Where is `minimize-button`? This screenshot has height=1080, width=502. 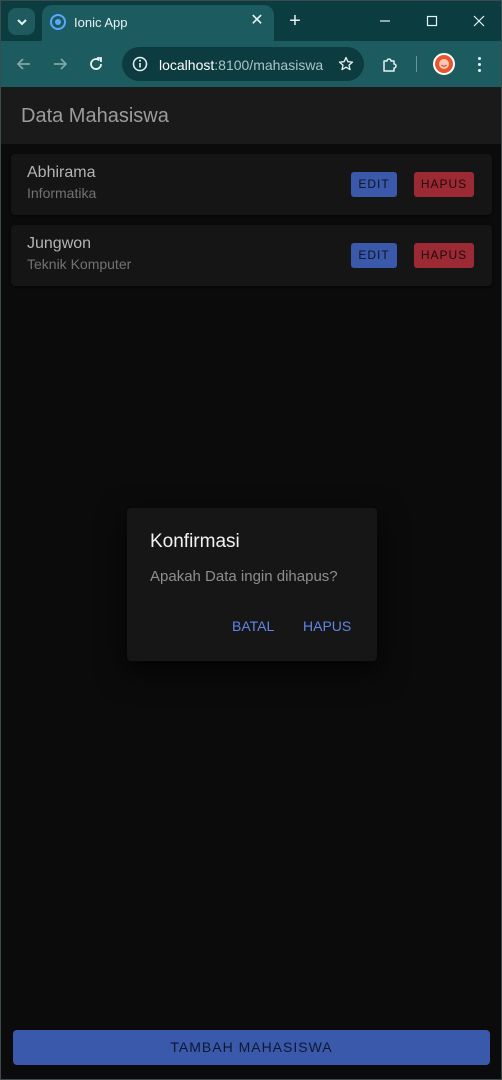
minimize-button is located at coordinates (385, 21).